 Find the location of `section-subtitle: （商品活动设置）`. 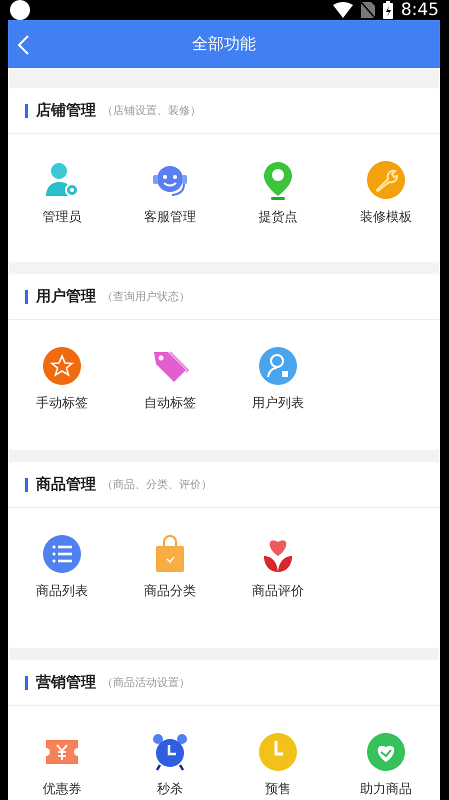

section-subtitle: （商品活动设置） is located at coordinates (146, 682).